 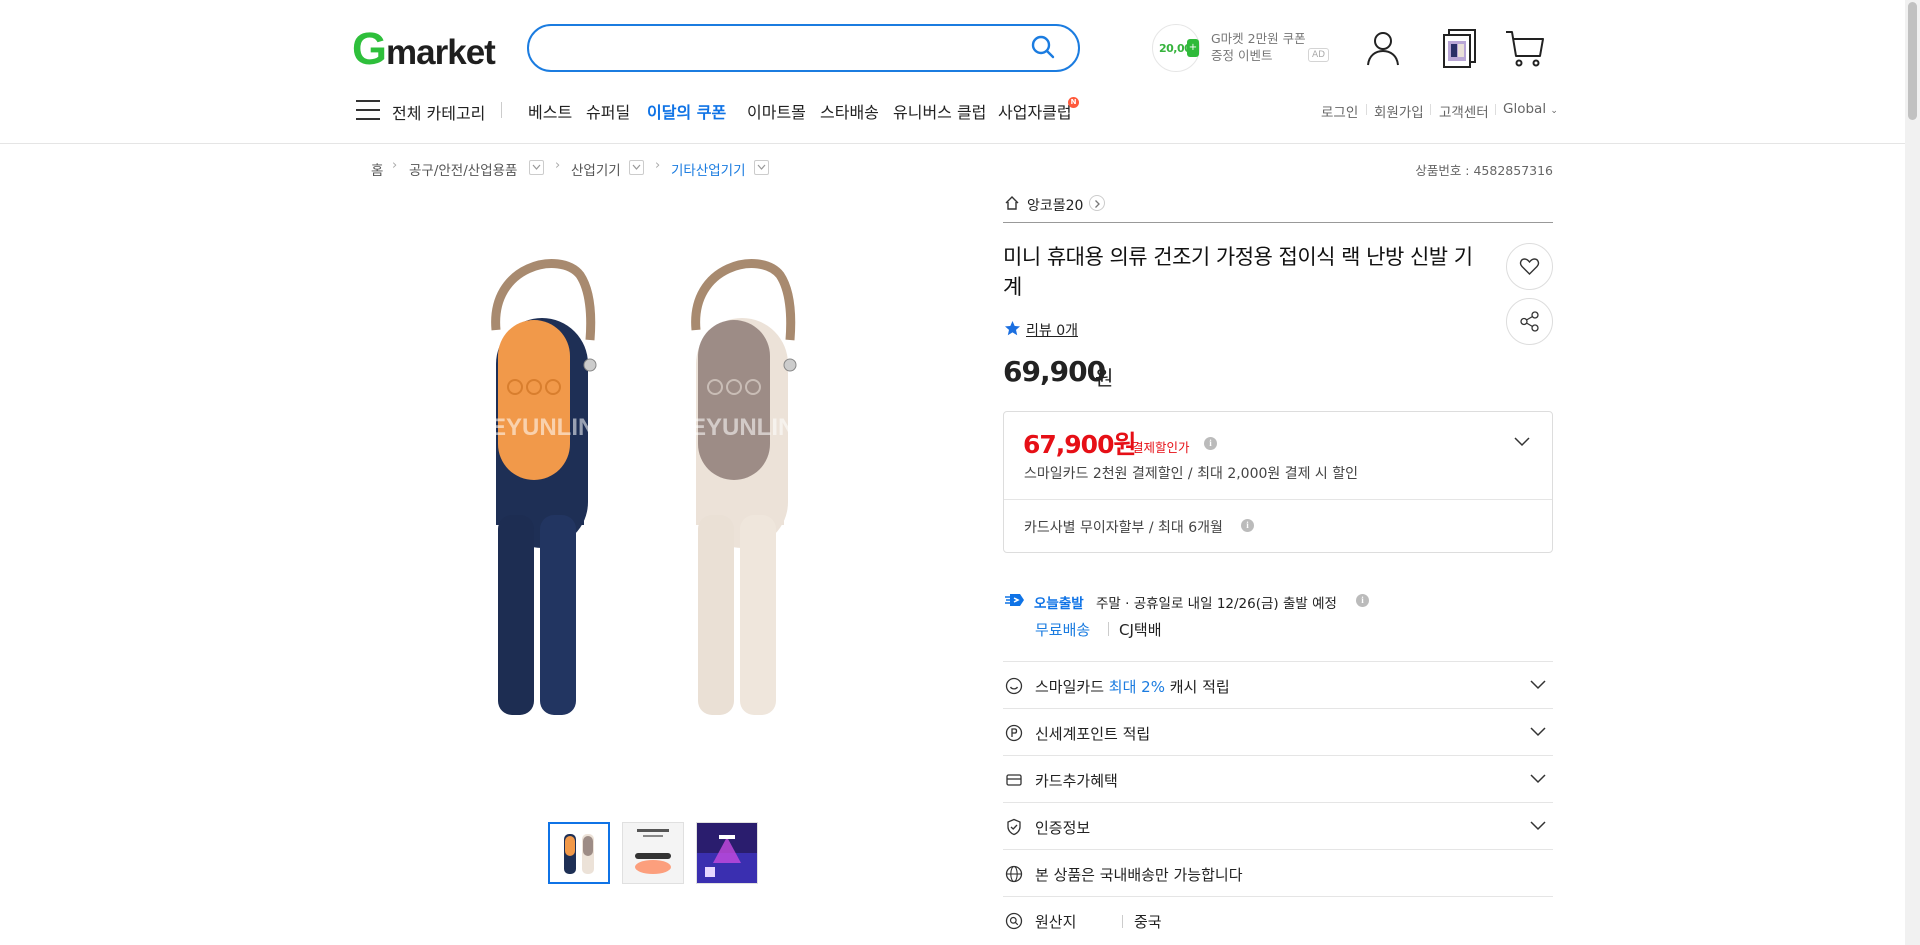 What do you see at coordinates (1139, 875) in the screenshot?
I see `row-label: 본 상품은 국내배송만 가능합니다` at bounding box center [1139, 875].